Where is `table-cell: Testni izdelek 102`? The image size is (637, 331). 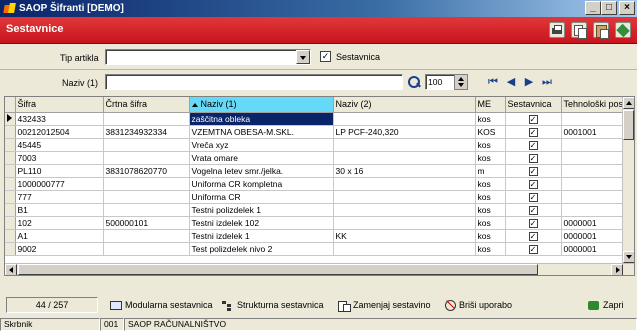 table-cell: Testni izdelek 102 is located at coordinates (261, 223).